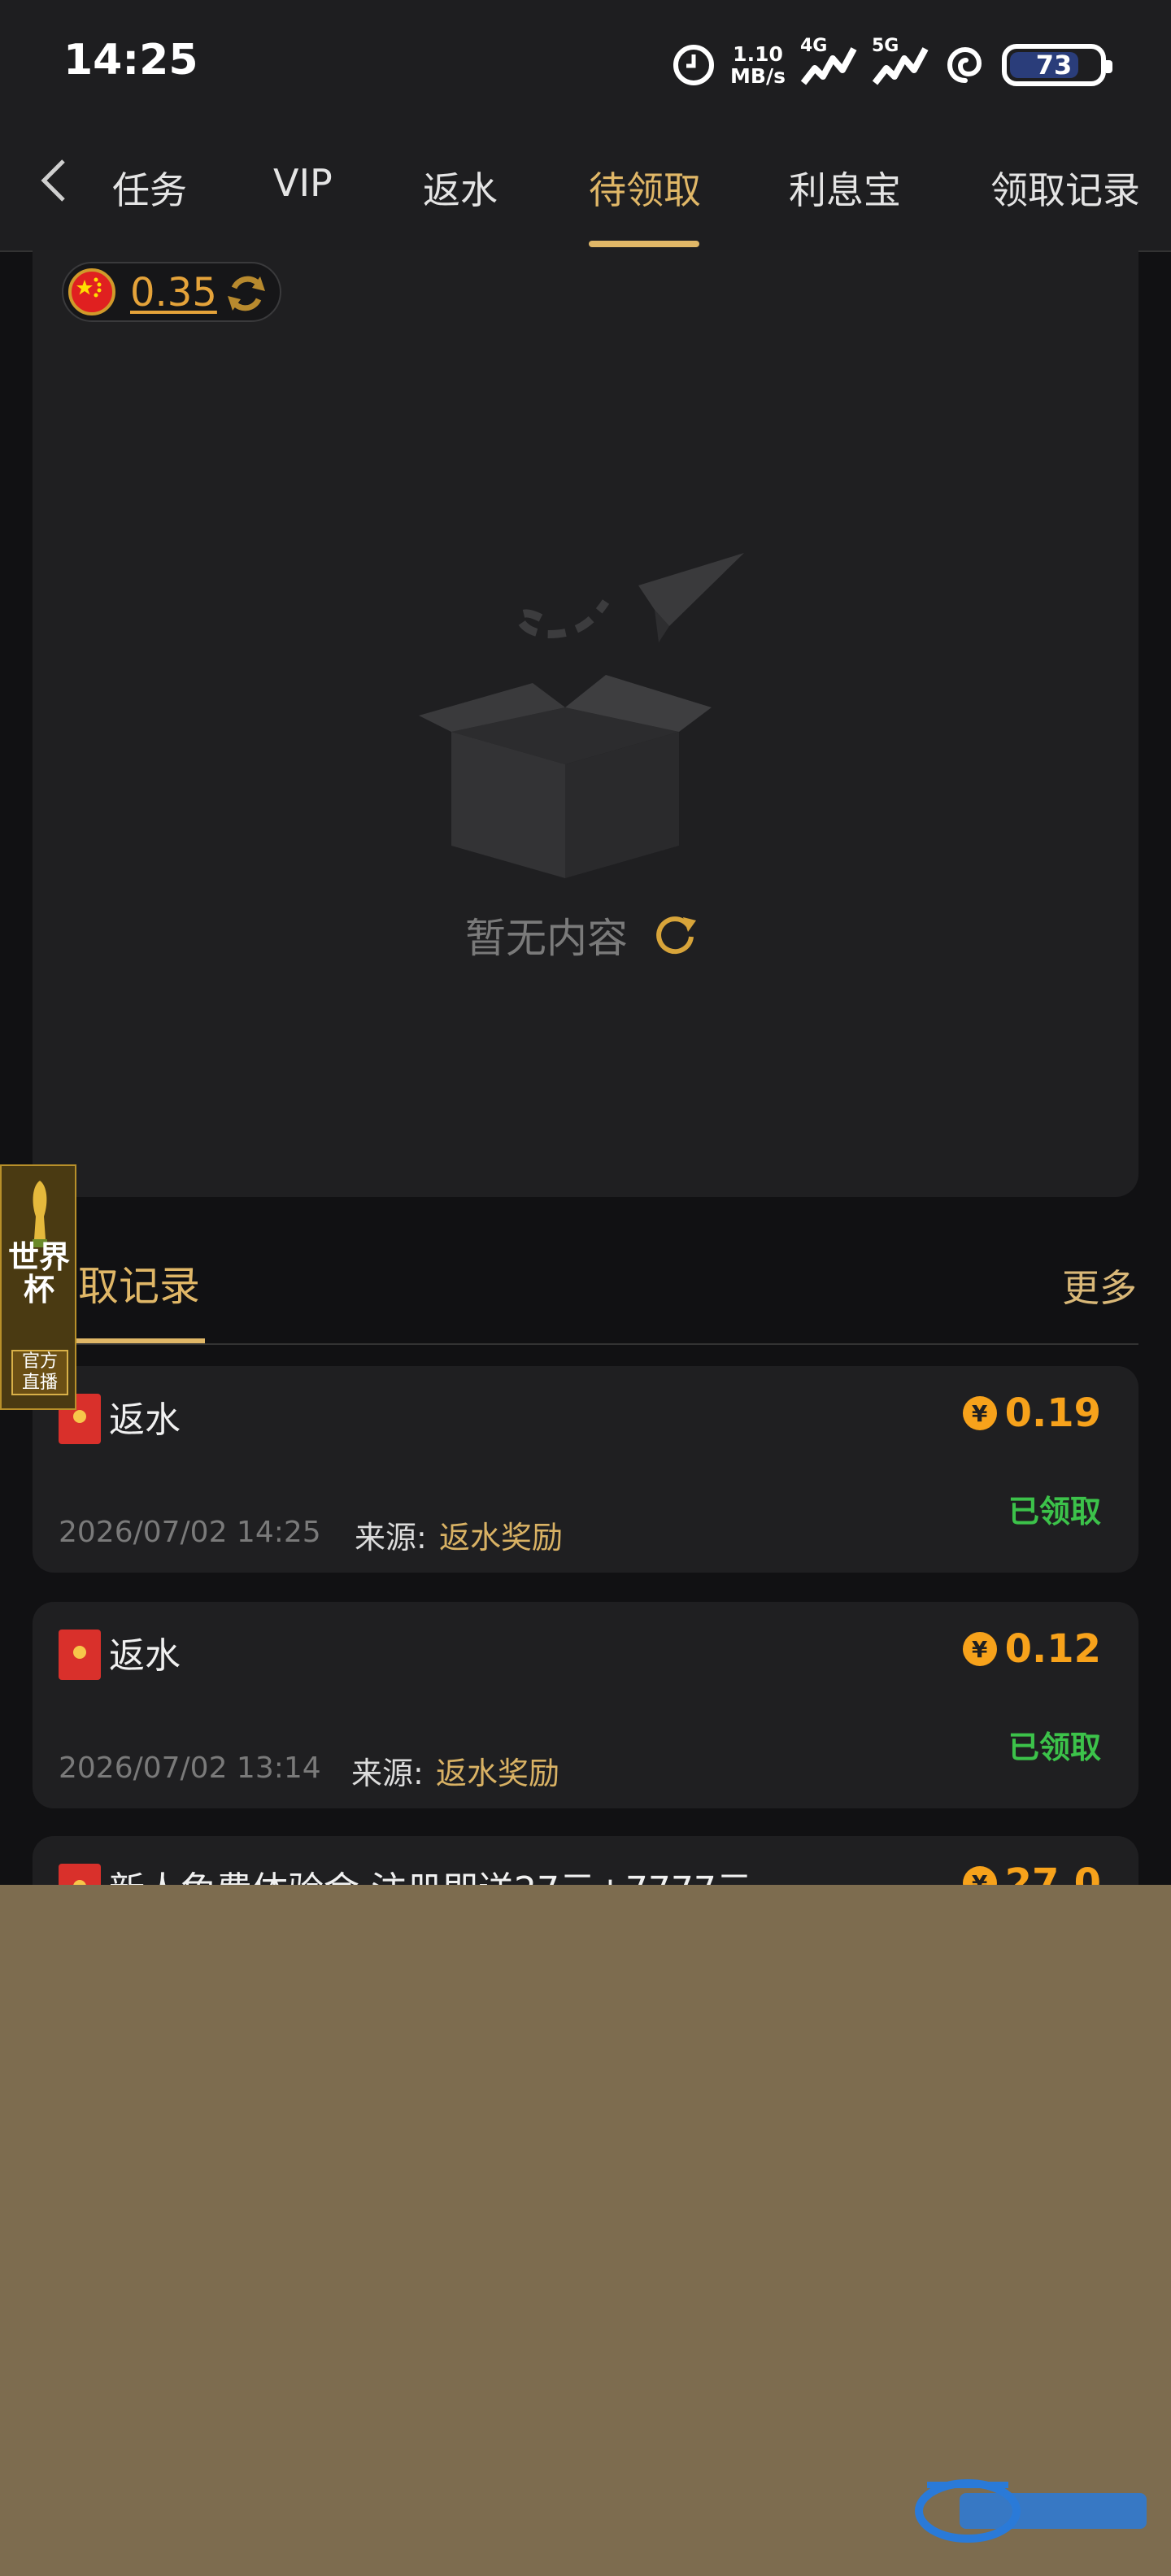 This screenshot has height=2576, width=1171. What do you see at coordinates (1099, 1285) in the screenshot?
I see `more-link: 更多` at bounding box center [1099, 1285].